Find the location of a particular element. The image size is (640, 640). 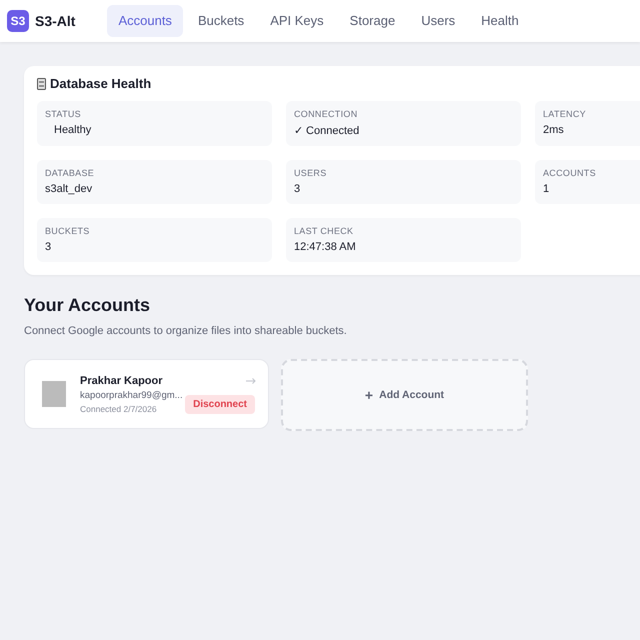

app-name: S3-Alt is located at coordinates (55, 21).